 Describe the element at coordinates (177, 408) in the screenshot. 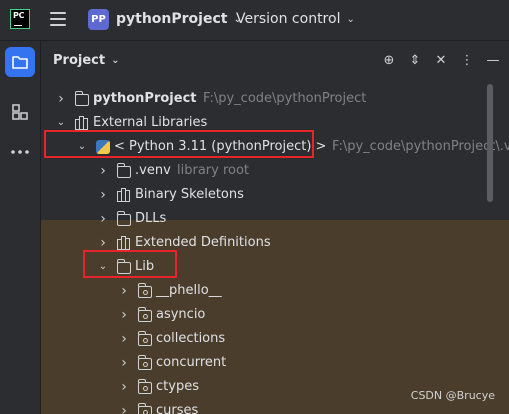

I see `tree-item-label: curses` at that location.